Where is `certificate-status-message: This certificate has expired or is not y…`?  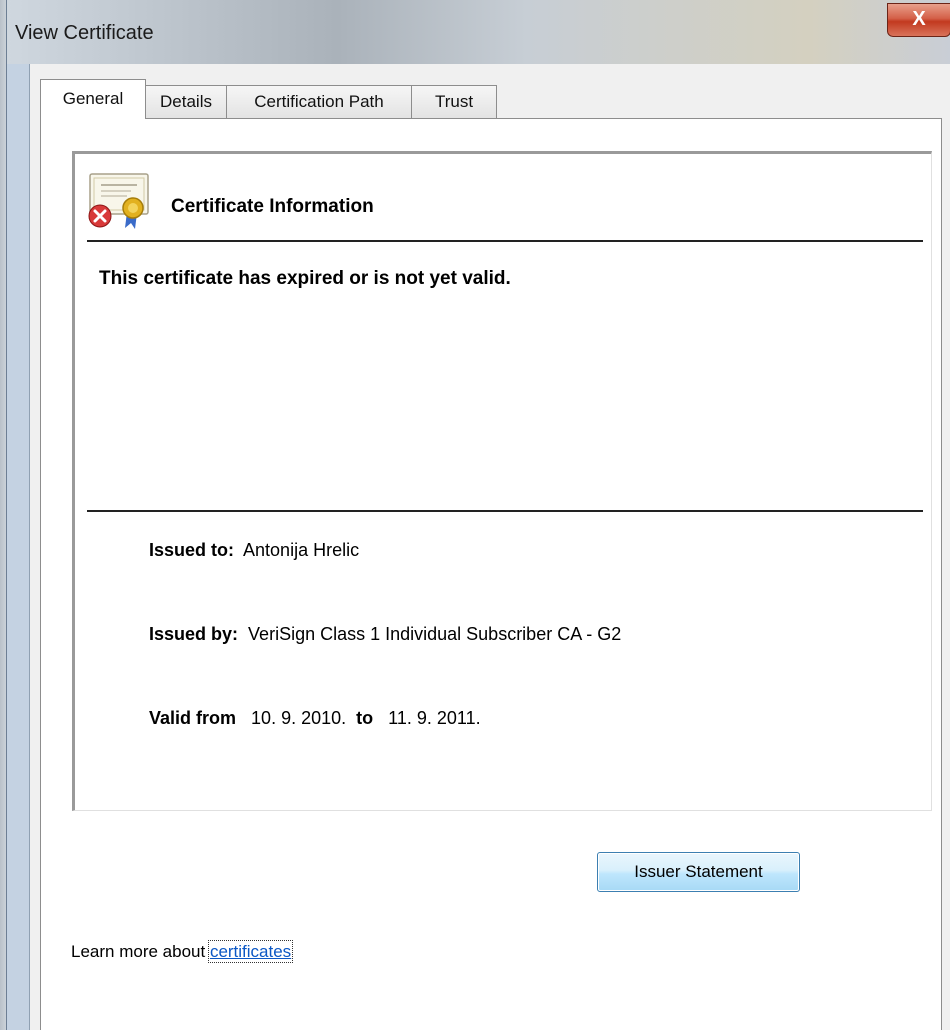 certificate-status-message: This certificate has expired or is not y… is located at coordinates (305, 278).